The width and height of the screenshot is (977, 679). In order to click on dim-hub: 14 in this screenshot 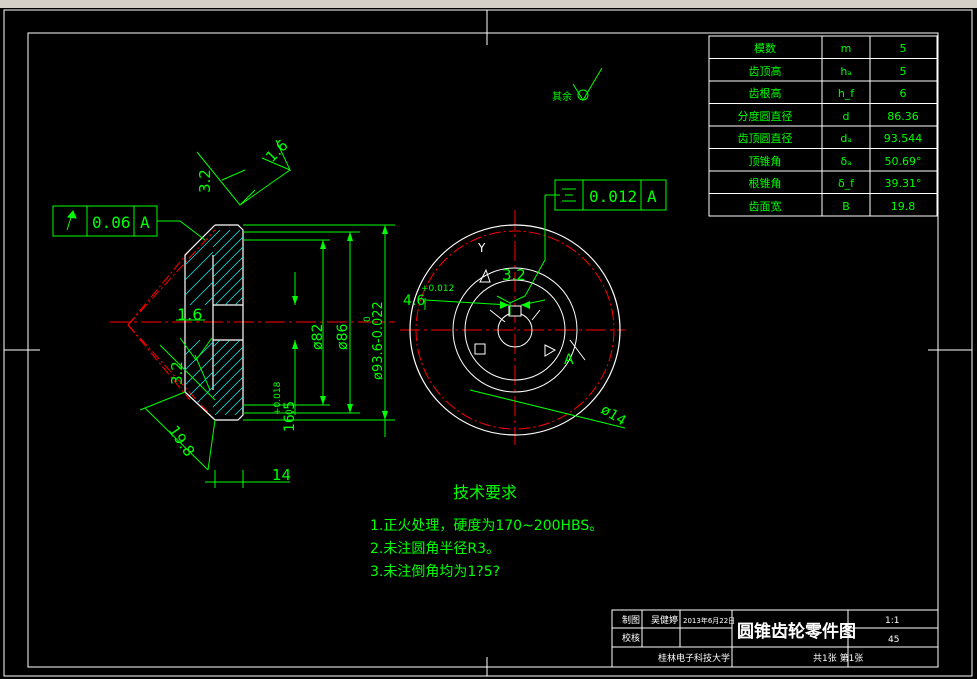, I will do `click(281, 475)`.